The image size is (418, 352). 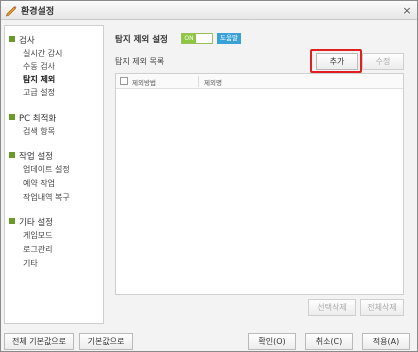 I want to click on title-bar: 환경설정 ×, so click(x=209, y=10).